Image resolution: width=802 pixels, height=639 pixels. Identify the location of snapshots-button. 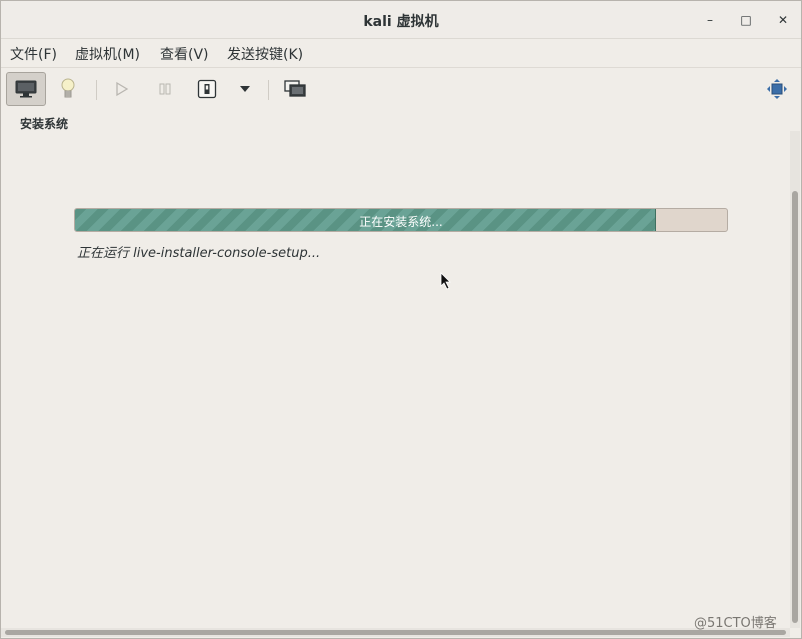
(295, 89).